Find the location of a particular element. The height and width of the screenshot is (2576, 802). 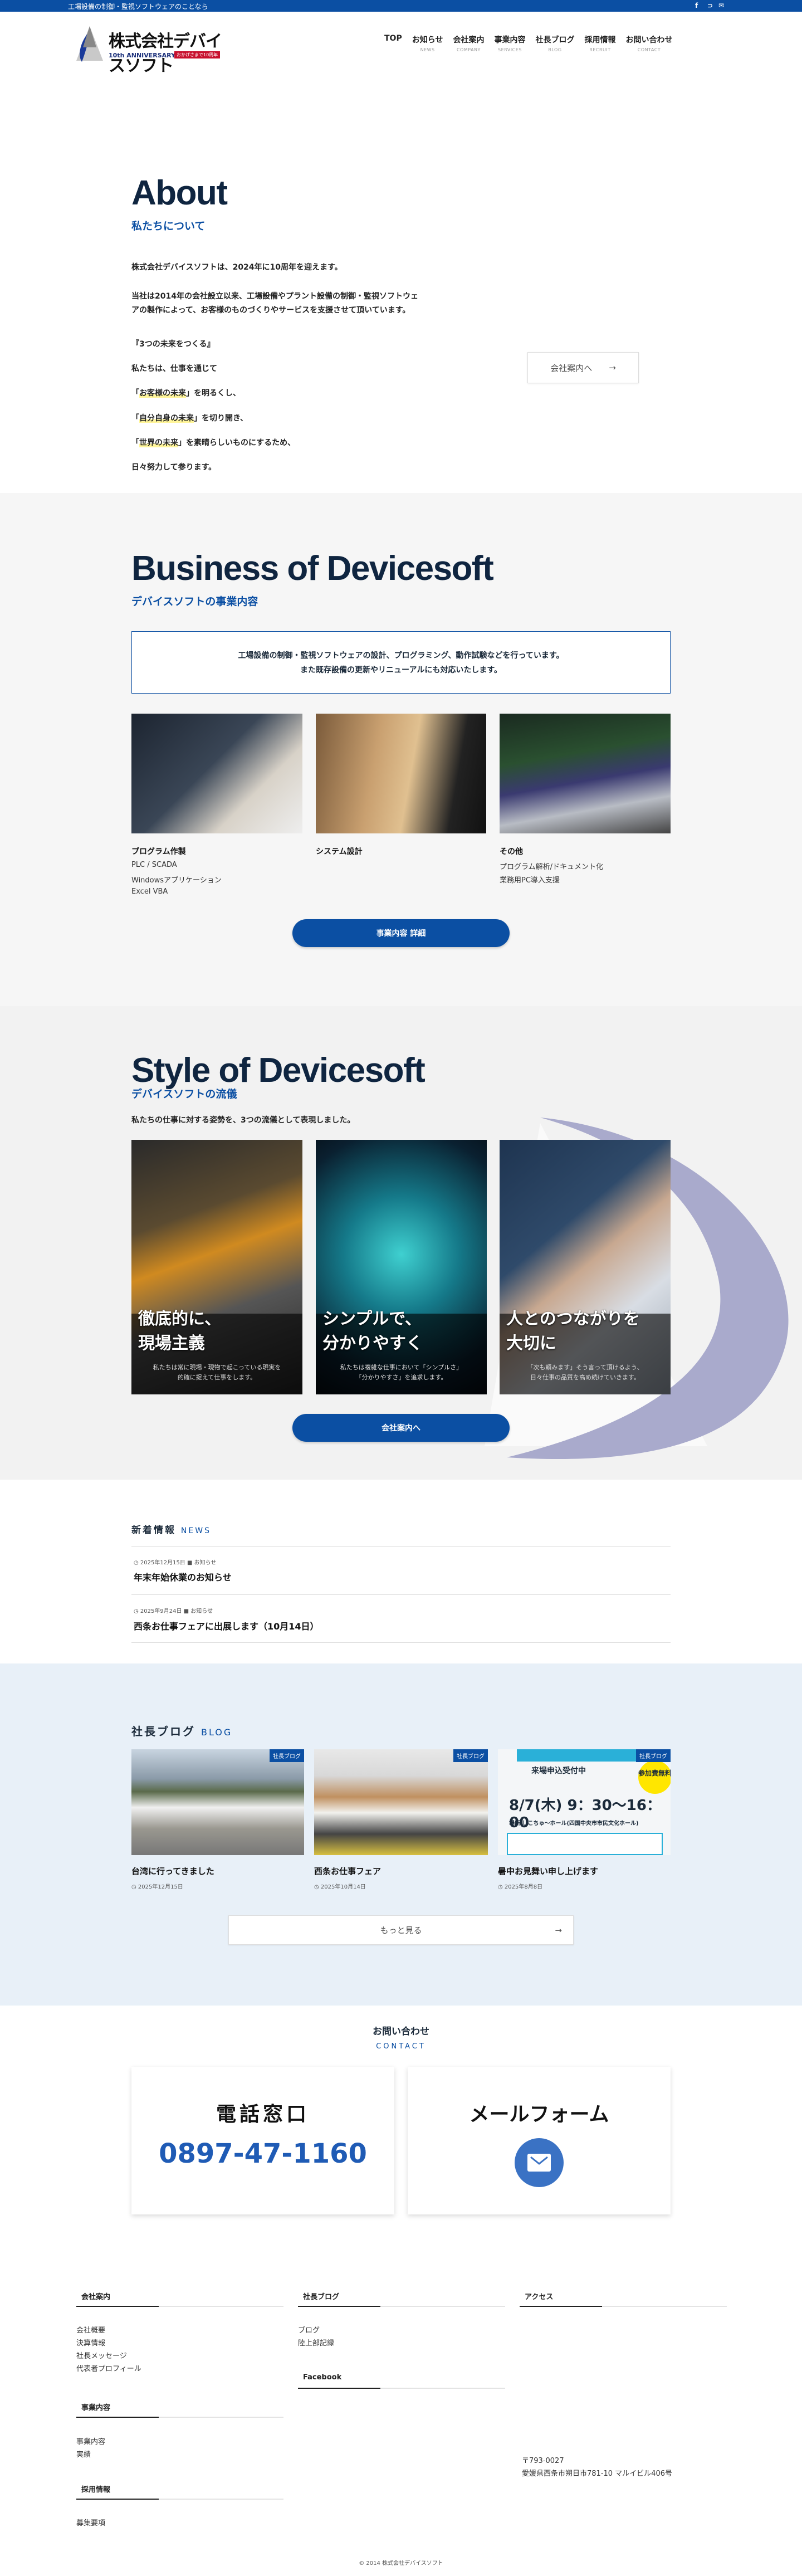

service-item: PLC / SCADA is located at coordinates (154, 865).